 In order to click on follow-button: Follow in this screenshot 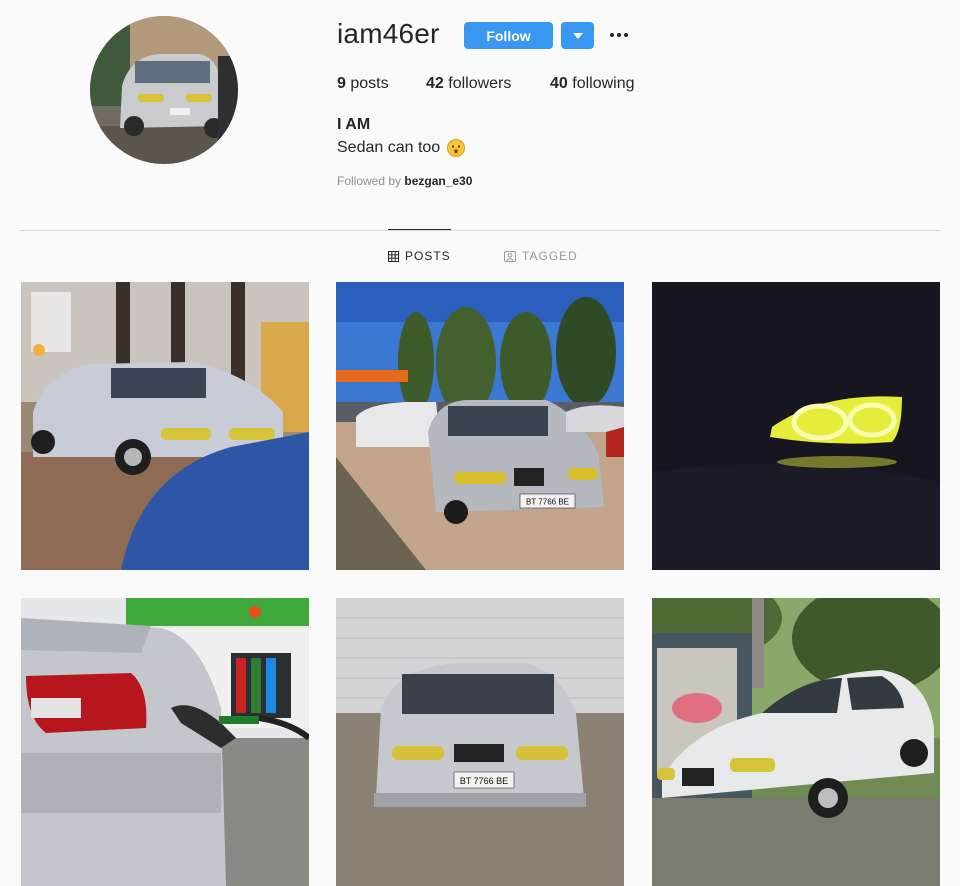, I will do `click(508, 35)`.